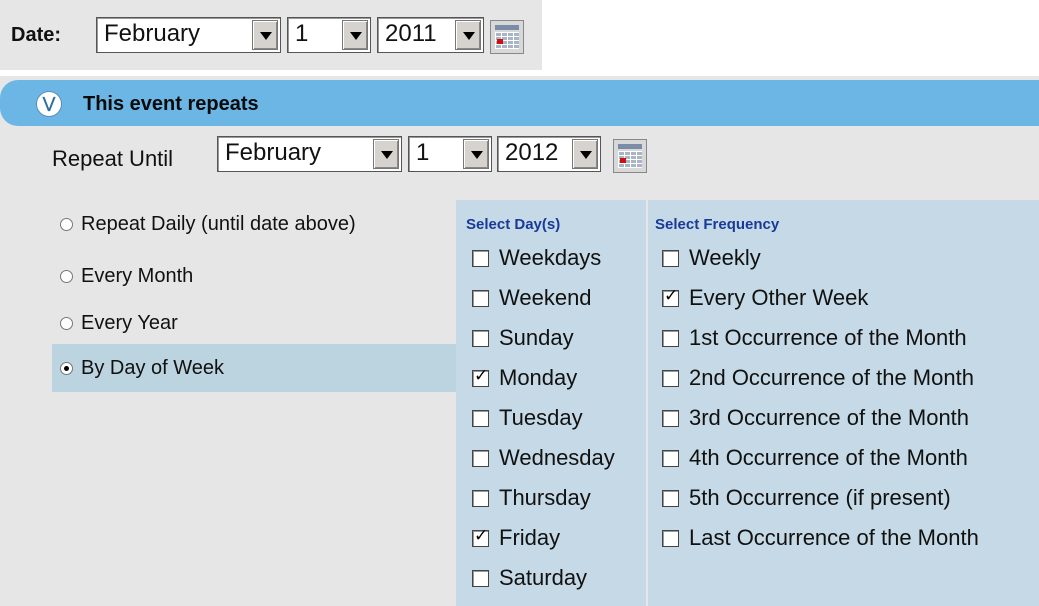  I want to click on checkbox-row-weekdays: Weekdays, so click(536, 258).